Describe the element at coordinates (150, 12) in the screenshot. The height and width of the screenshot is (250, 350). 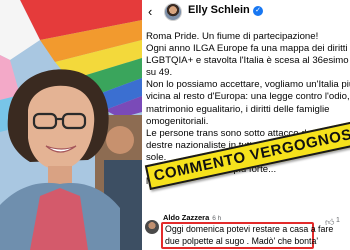
I see `back-arrow-icon: ‹` at that location.